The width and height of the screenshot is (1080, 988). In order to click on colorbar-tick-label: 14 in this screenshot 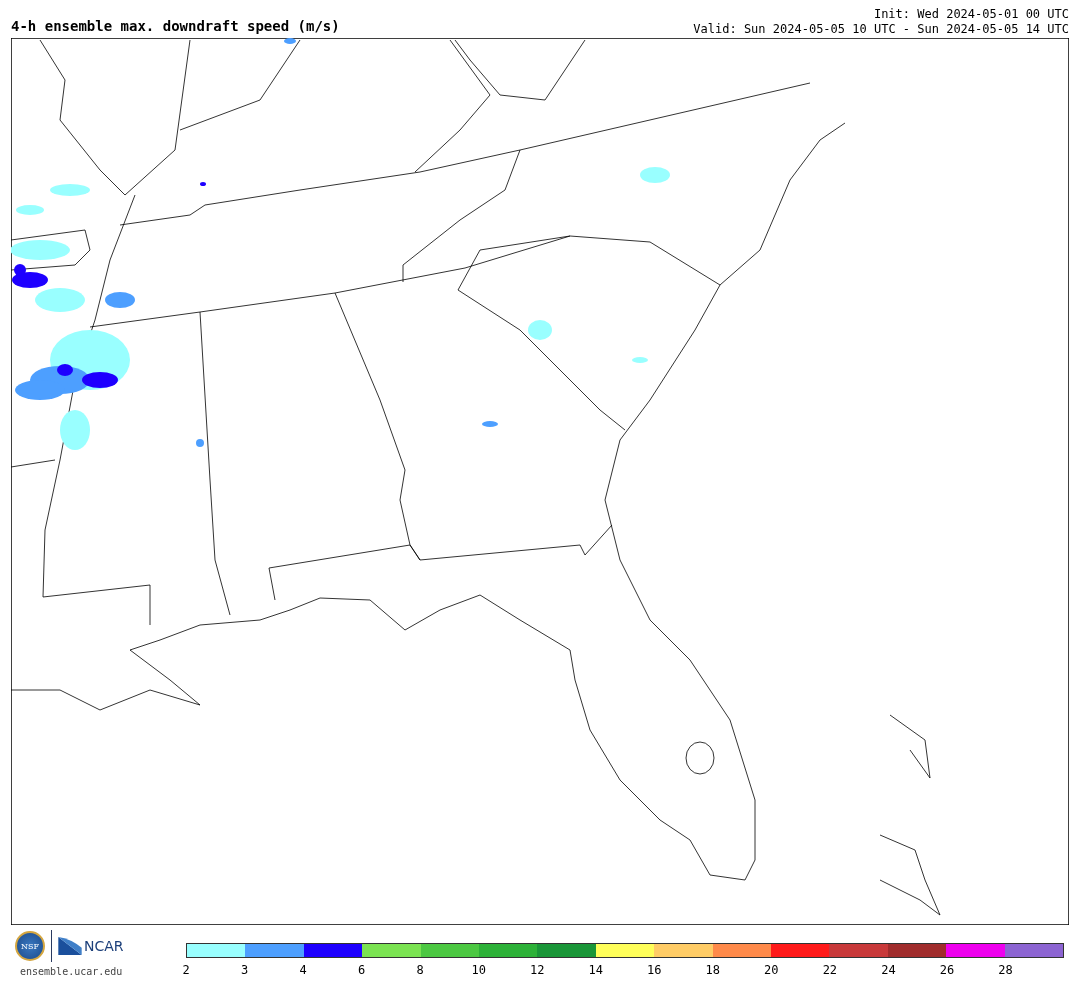, I will do `click(595, 970)`.